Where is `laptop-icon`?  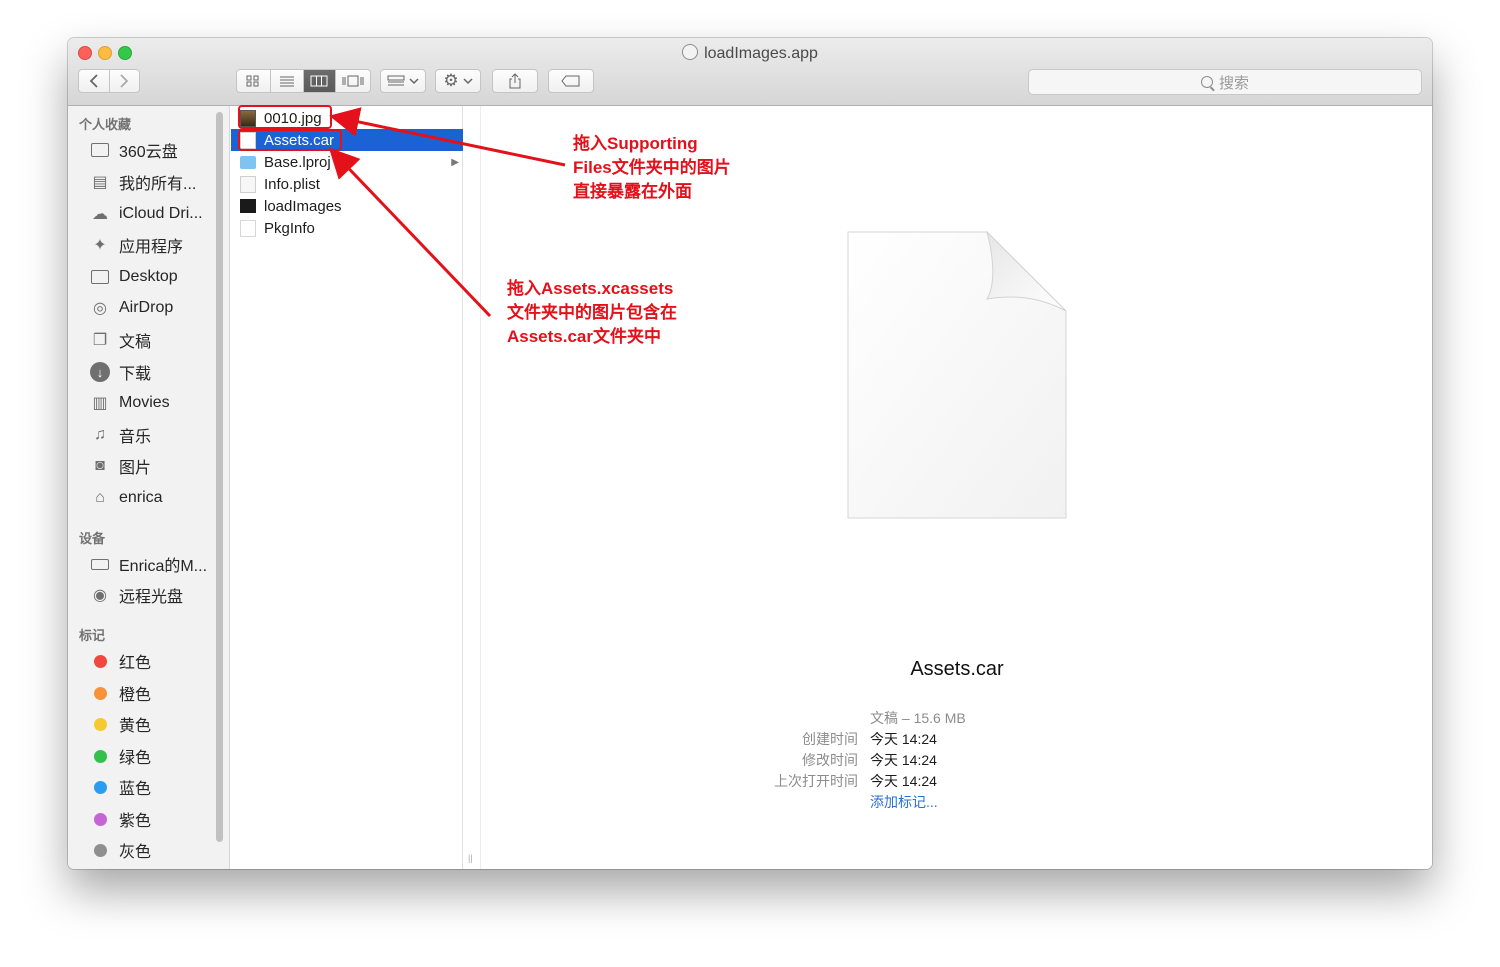
laptop-icon is located at coordinates (100, 564).